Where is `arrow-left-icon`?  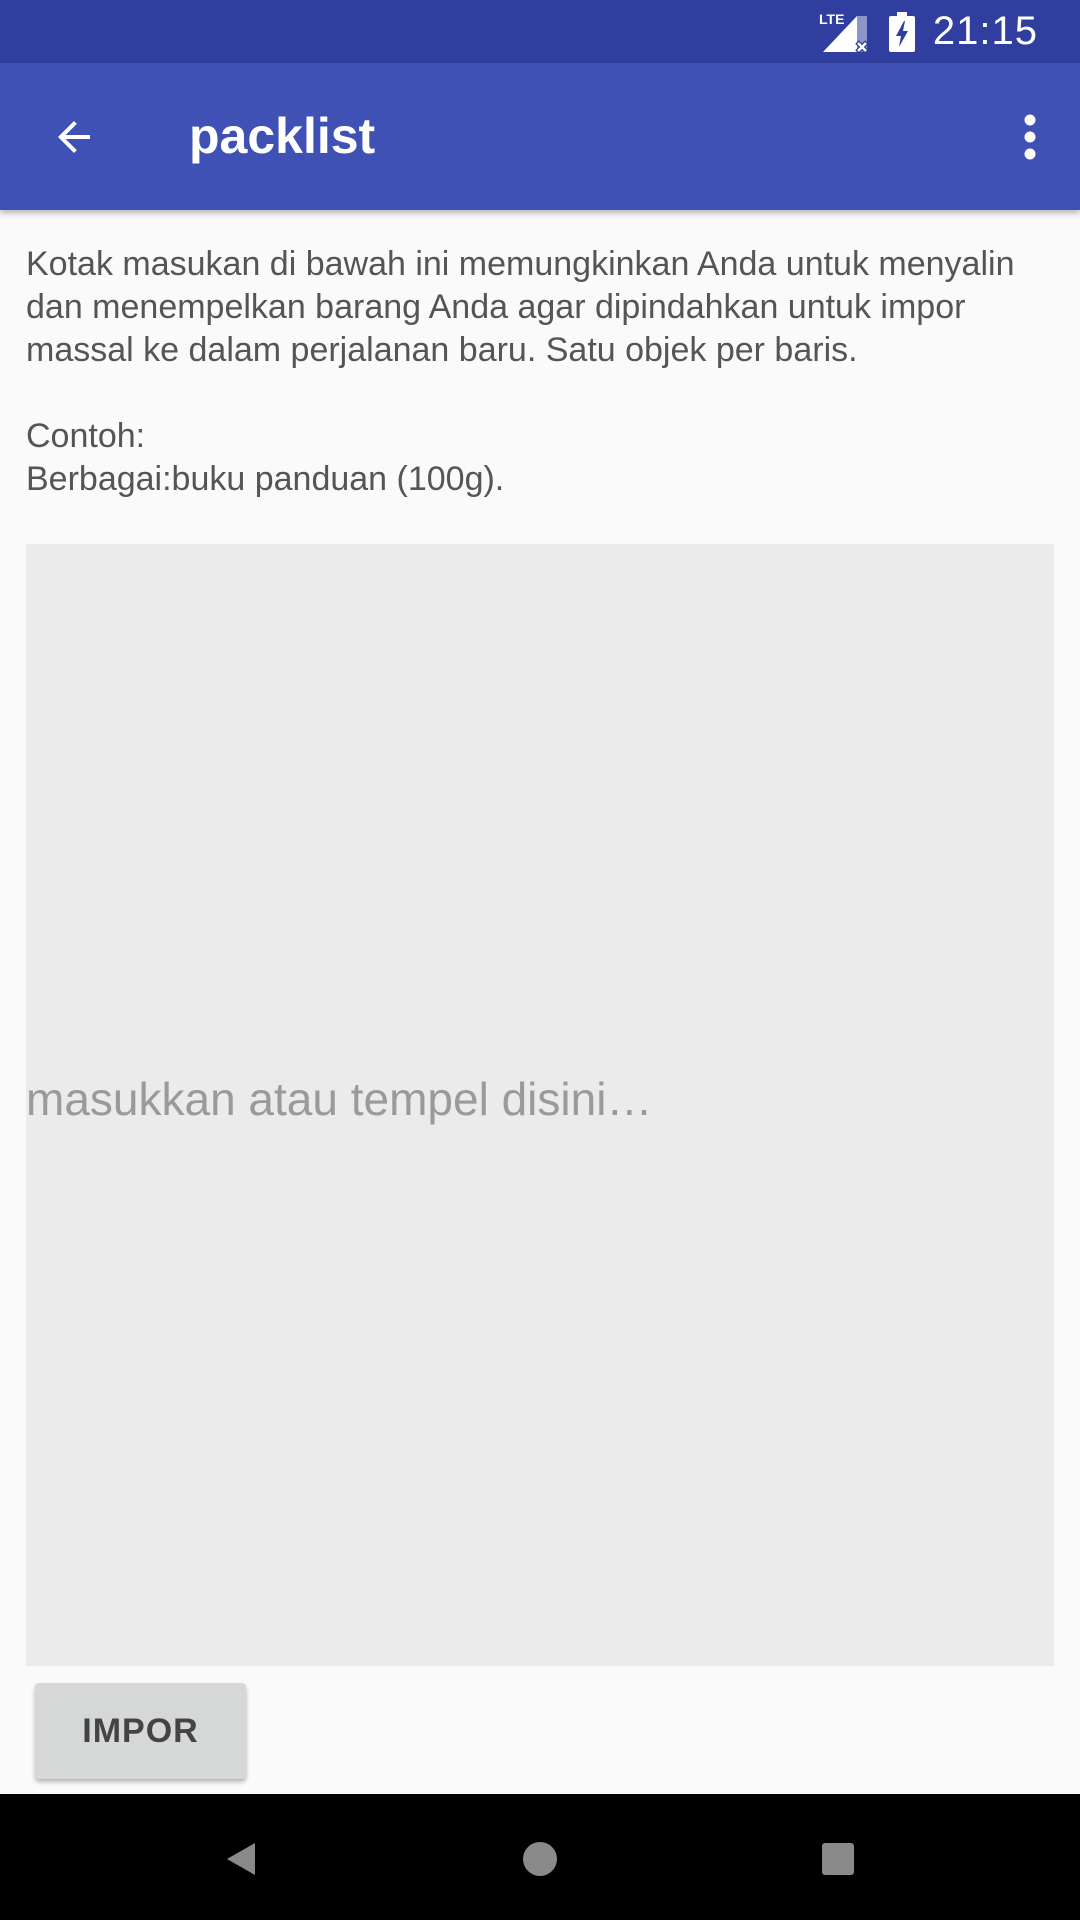
arrow-left-icon is located at coordinates (74, 137).